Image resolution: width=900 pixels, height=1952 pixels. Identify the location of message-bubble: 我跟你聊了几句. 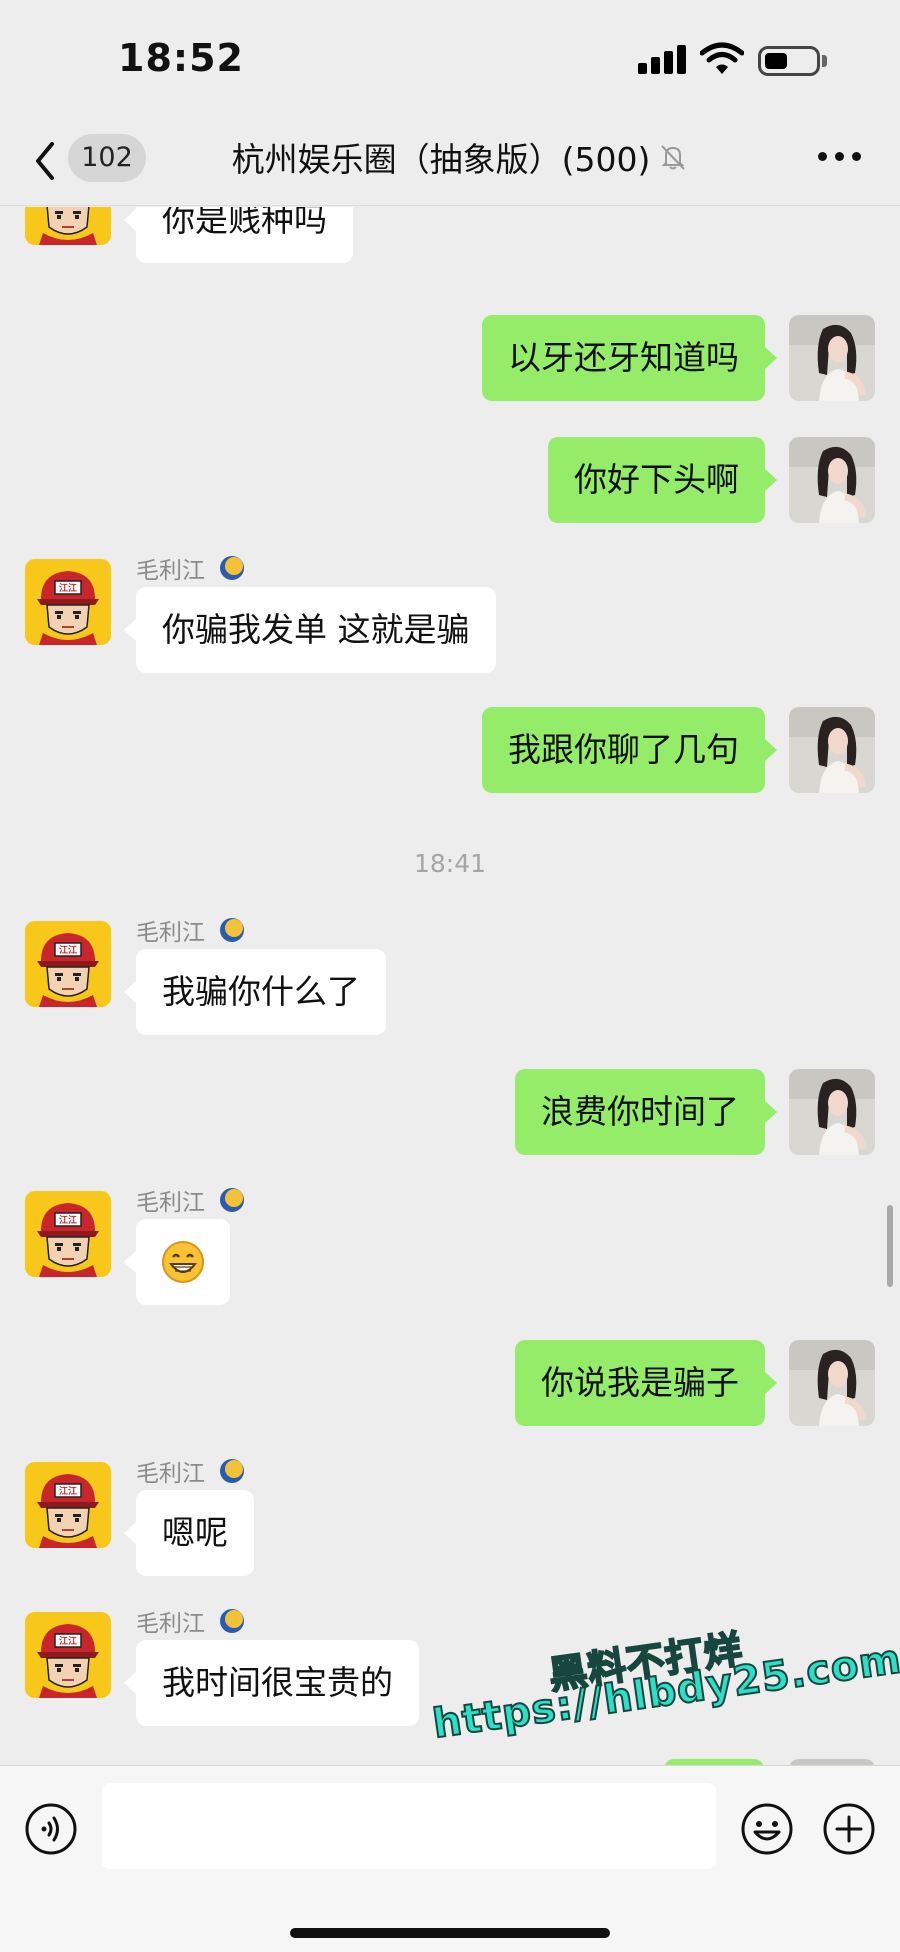
(629, 750).